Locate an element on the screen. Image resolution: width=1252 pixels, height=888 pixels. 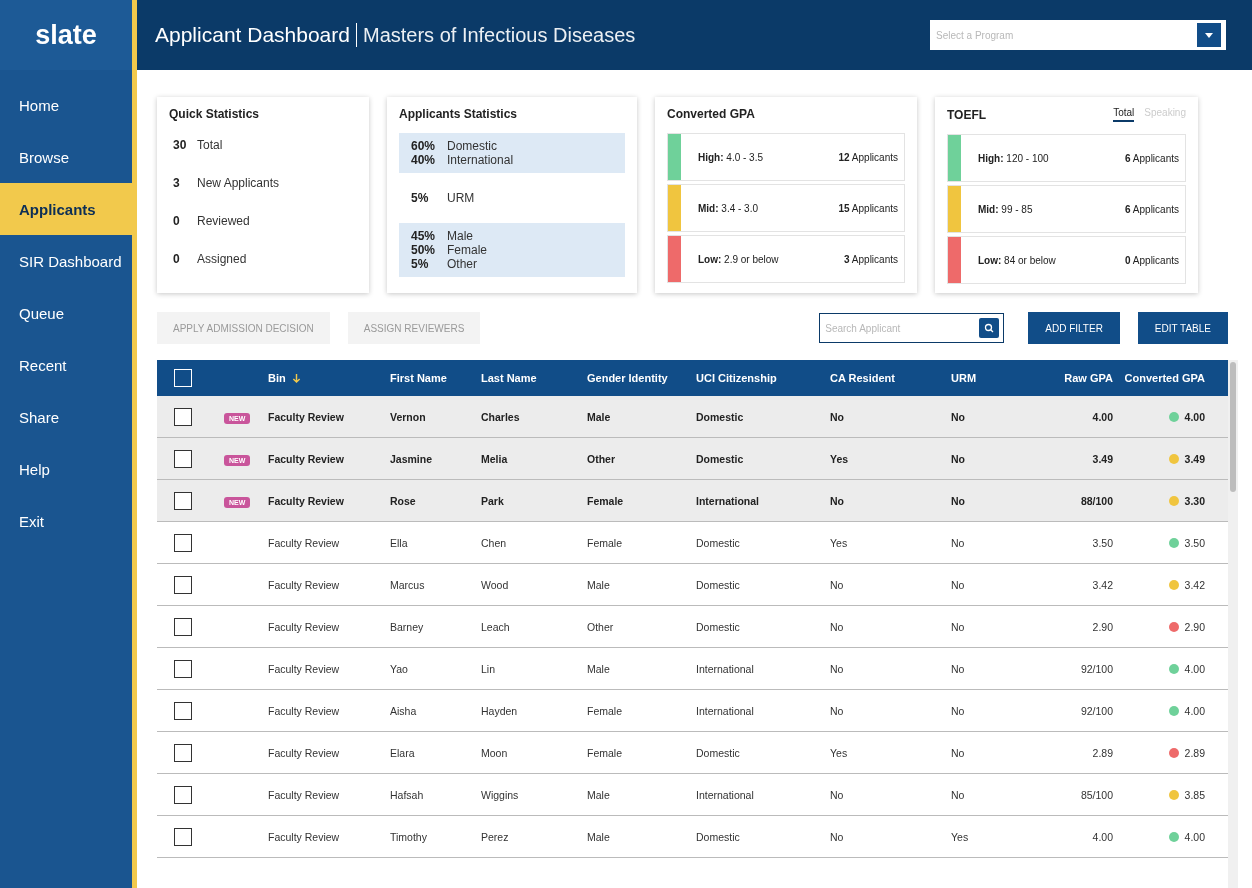
toolbar-button: ADD FILTER is located at coordinates (1074, 328).